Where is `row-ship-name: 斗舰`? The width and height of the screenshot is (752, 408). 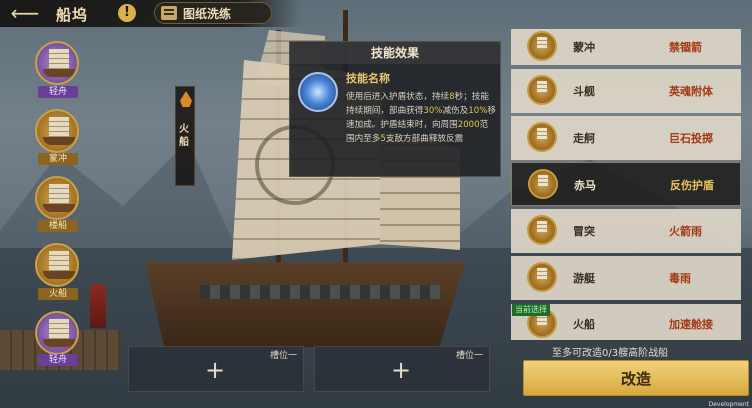
row-ship-name: 斗舰 is located at coordinates (584, 91).